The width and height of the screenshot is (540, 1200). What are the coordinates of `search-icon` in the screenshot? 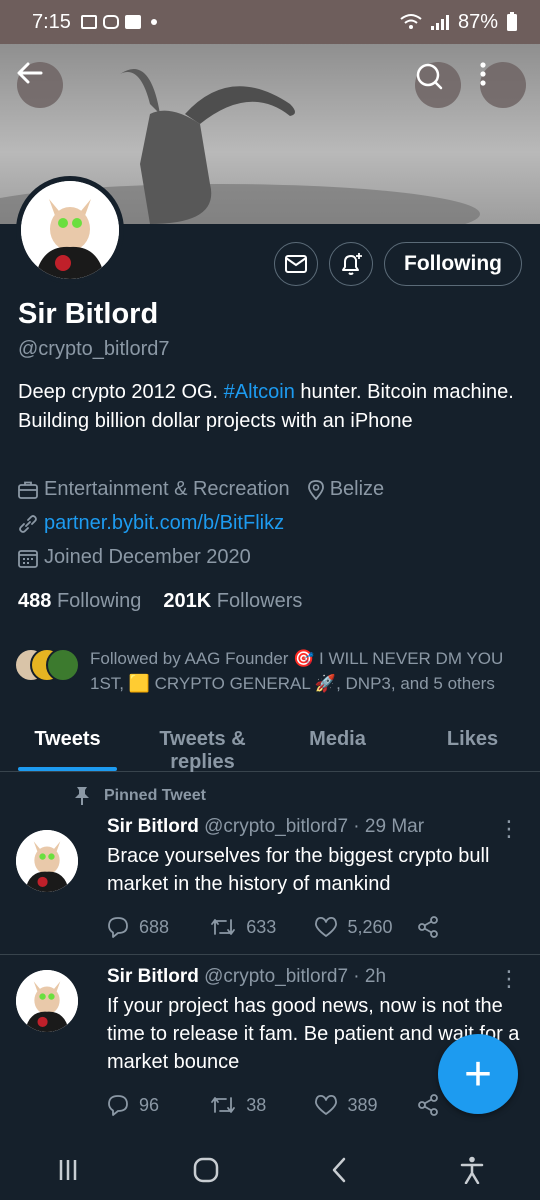 It's located at (429, 76).